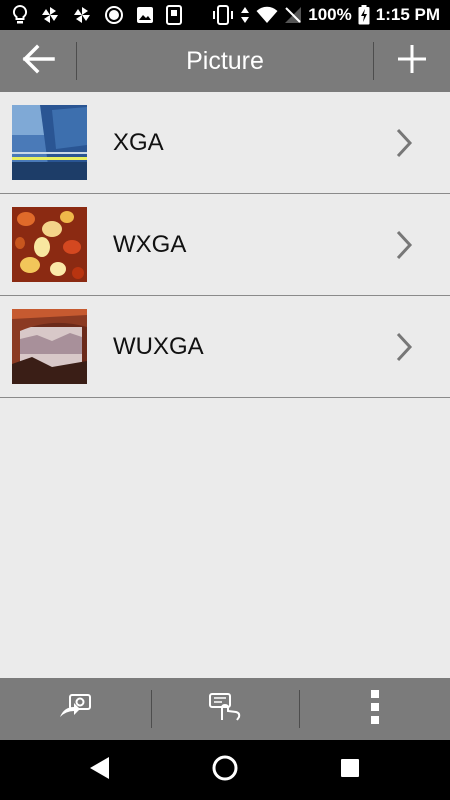 This screenshot has width=450, height=800. Describe the element at coordinates (49, 142) in the screenshot. I see `xga-thumbnail` at that location.